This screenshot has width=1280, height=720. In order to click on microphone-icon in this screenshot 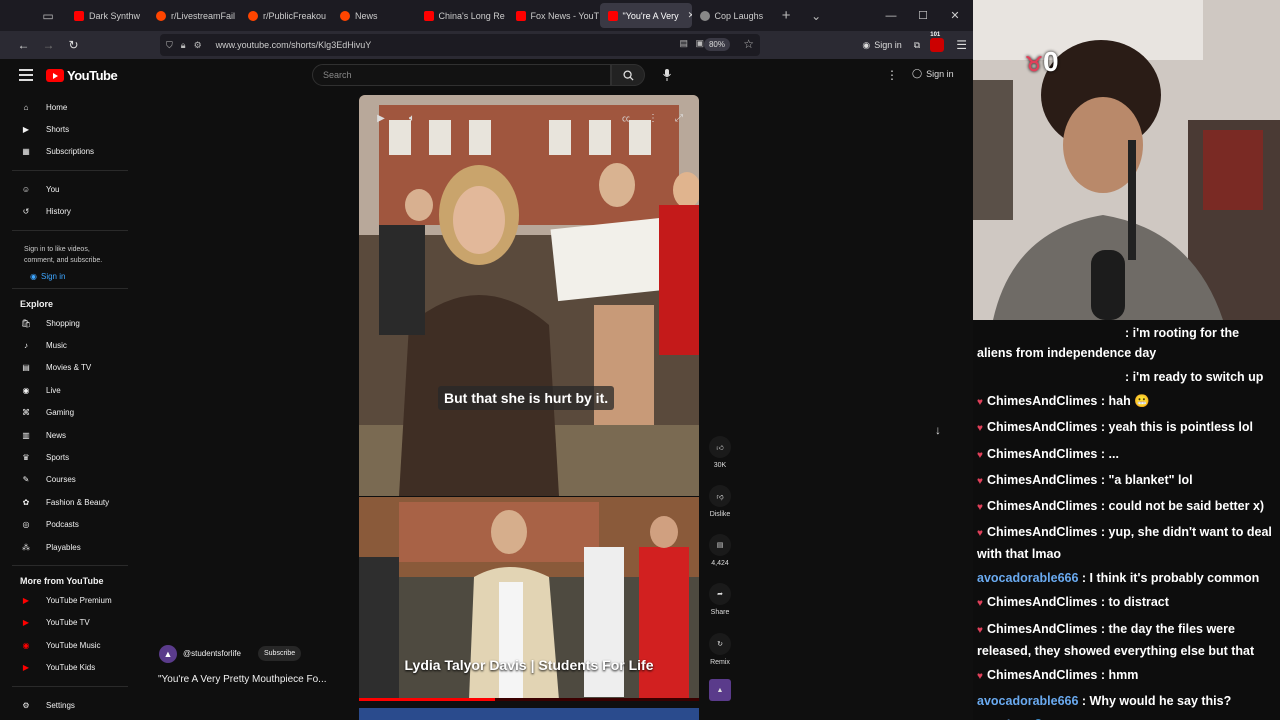, I will do `click(667, 75)`.